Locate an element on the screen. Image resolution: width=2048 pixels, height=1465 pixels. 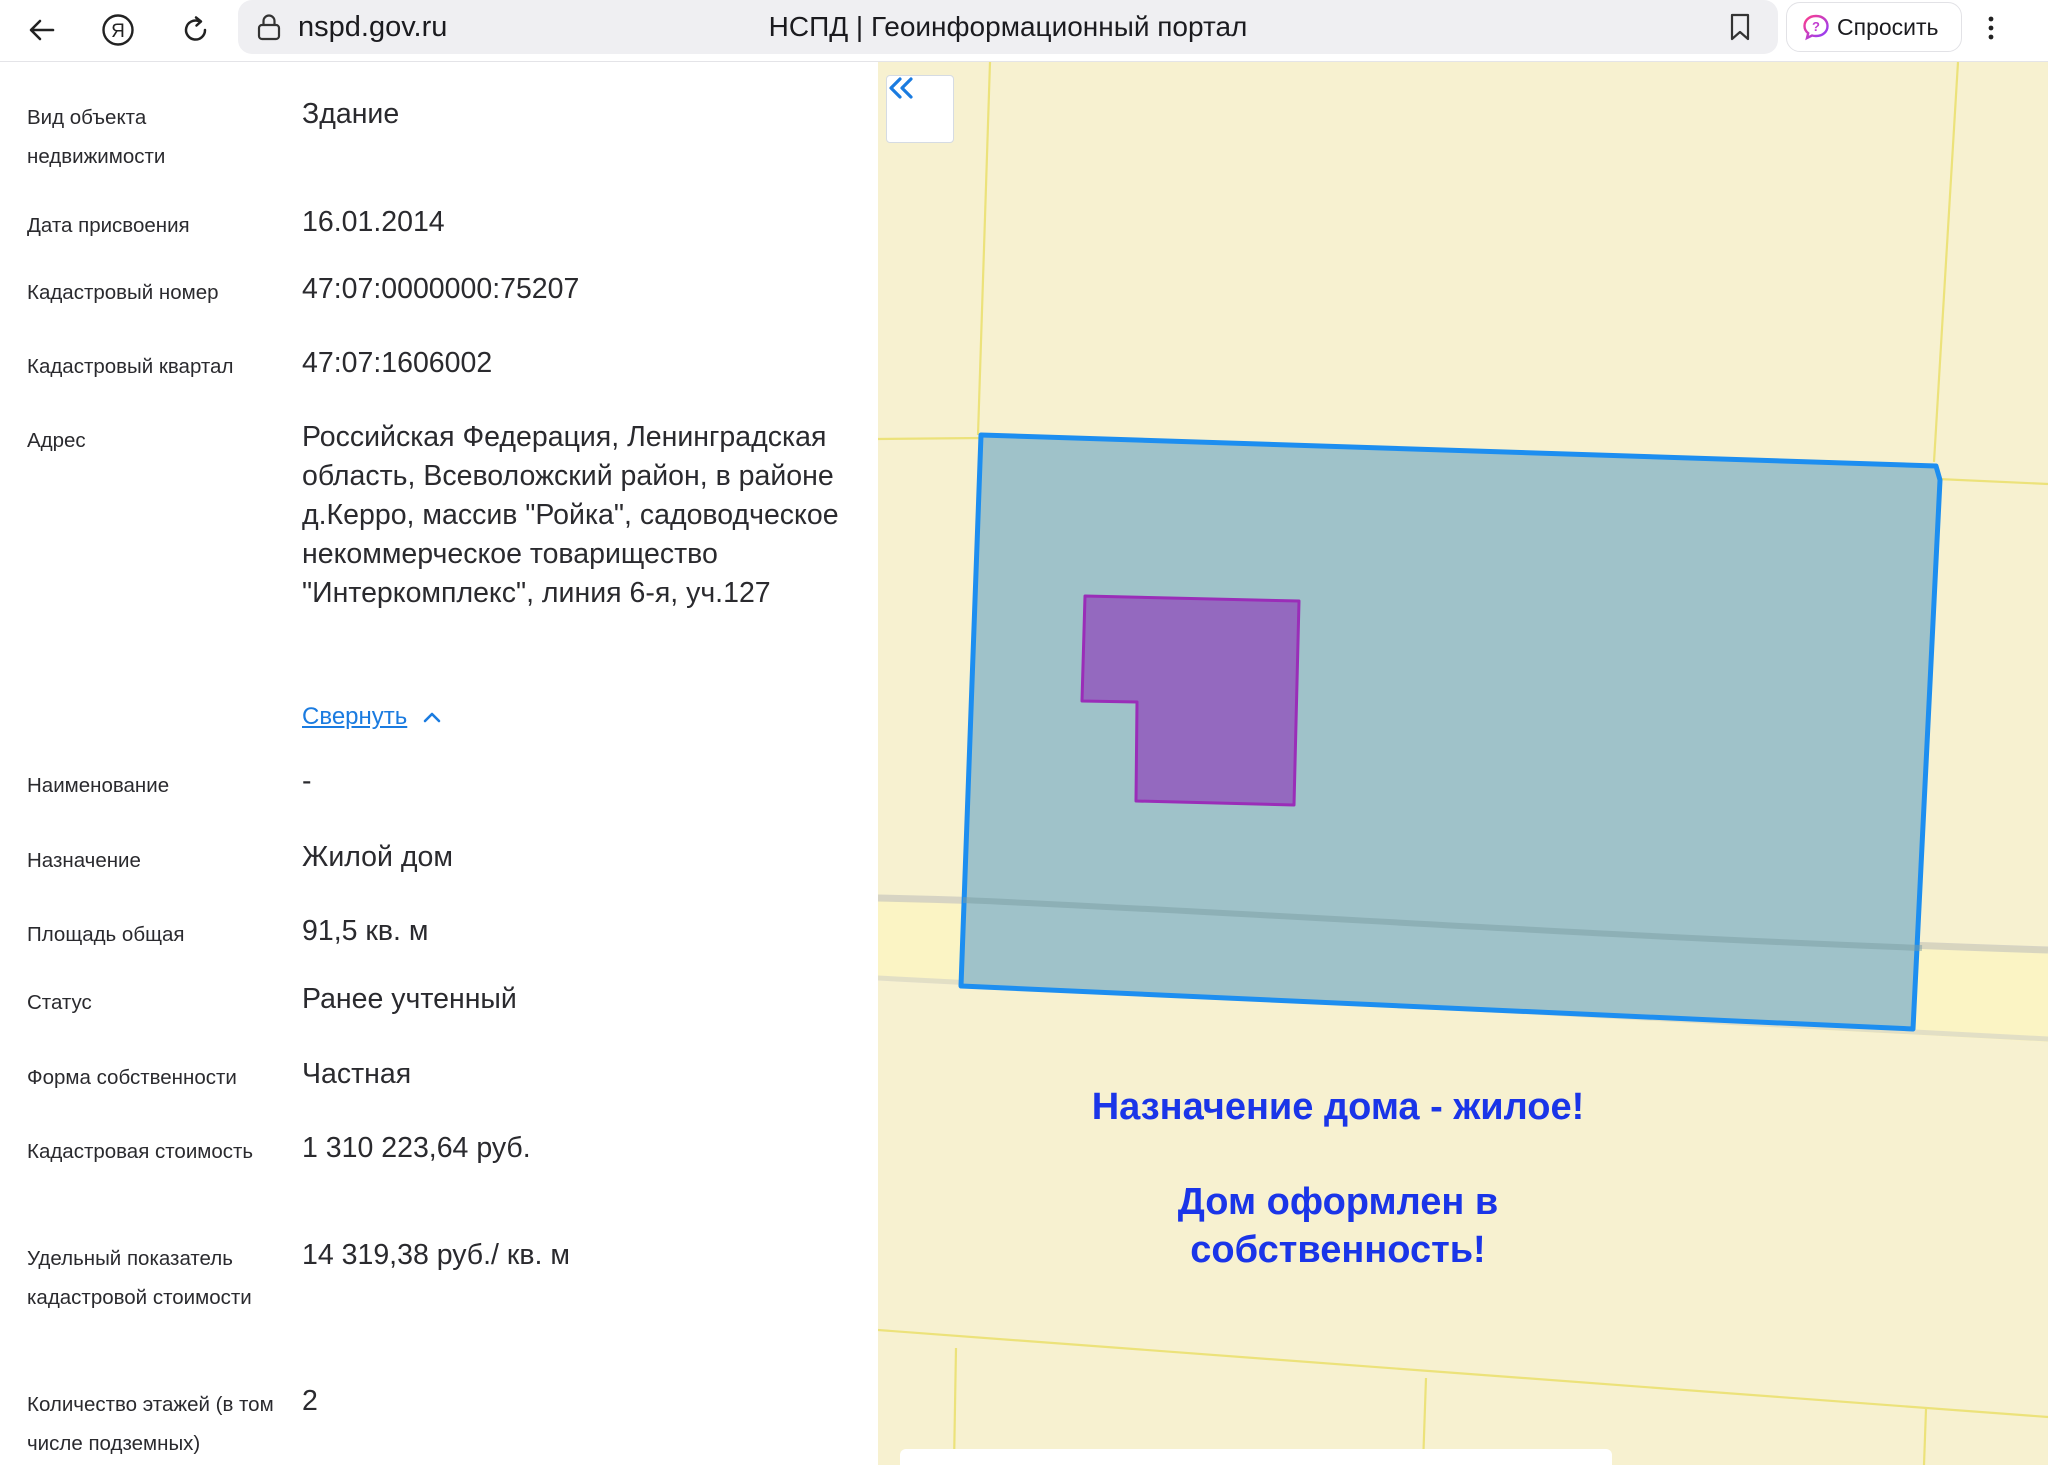
collapse-address-link: Свернуть is located at coordinates (371, 717).